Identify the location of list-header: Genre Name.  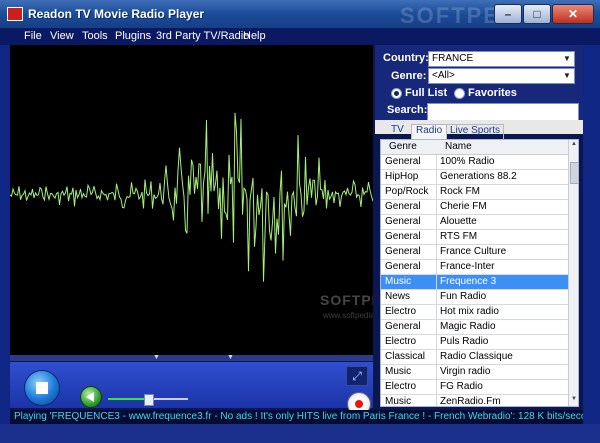
(474, 147).